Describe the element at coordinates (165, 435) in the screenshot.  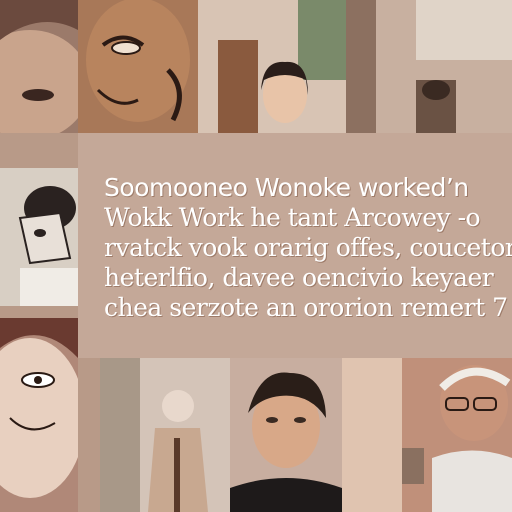
I see `photo-wooden-figurine` at that location.